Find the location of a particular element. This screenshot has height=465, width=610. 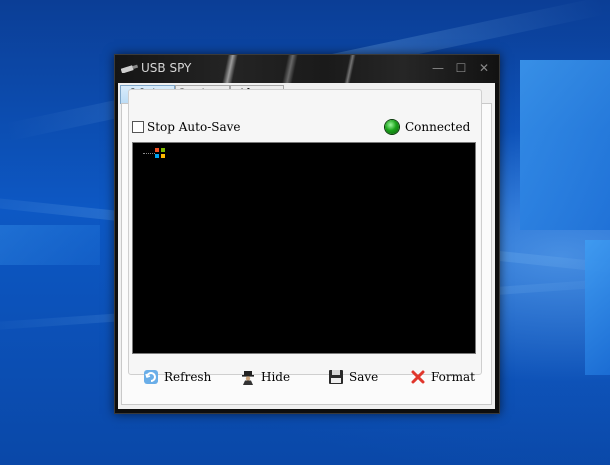

title-bar: USB SPY — ☐ ✕ is located at coordinates (307, 69).